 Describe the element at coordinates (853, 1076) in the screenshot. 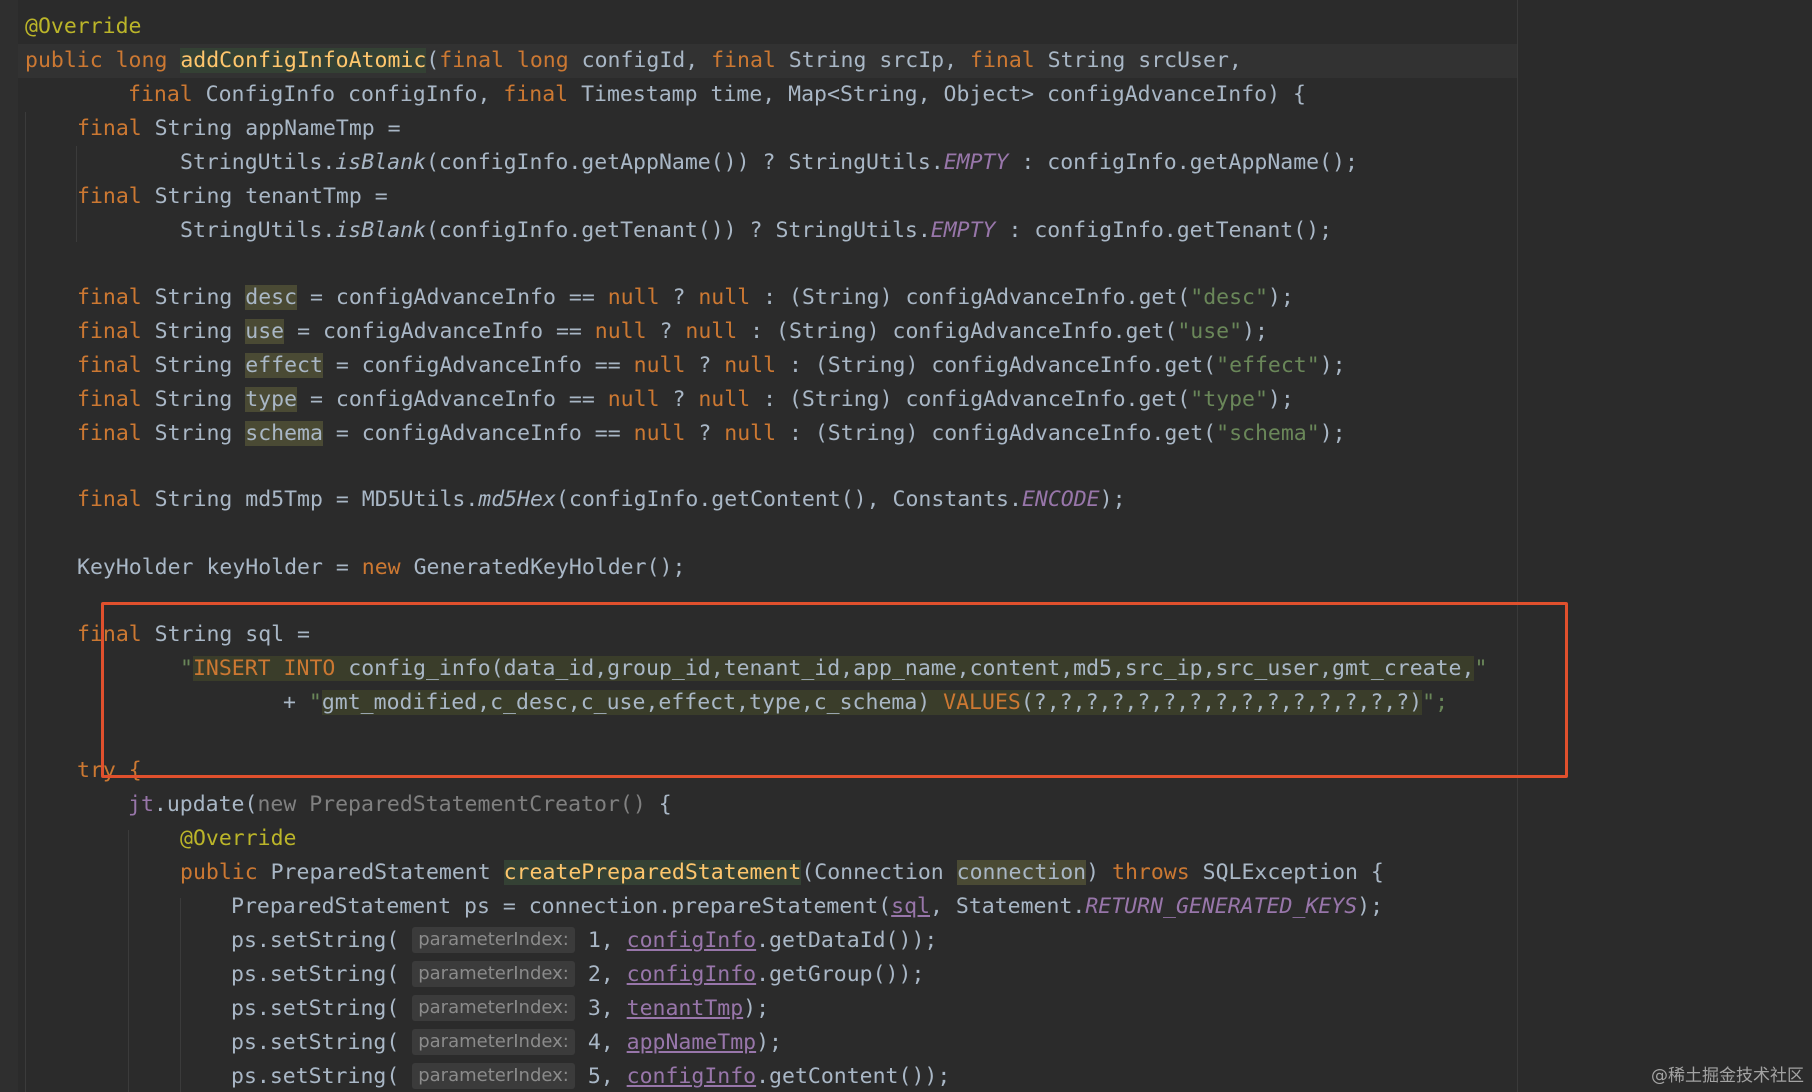

I see `code-token: .getContent());` at that location.